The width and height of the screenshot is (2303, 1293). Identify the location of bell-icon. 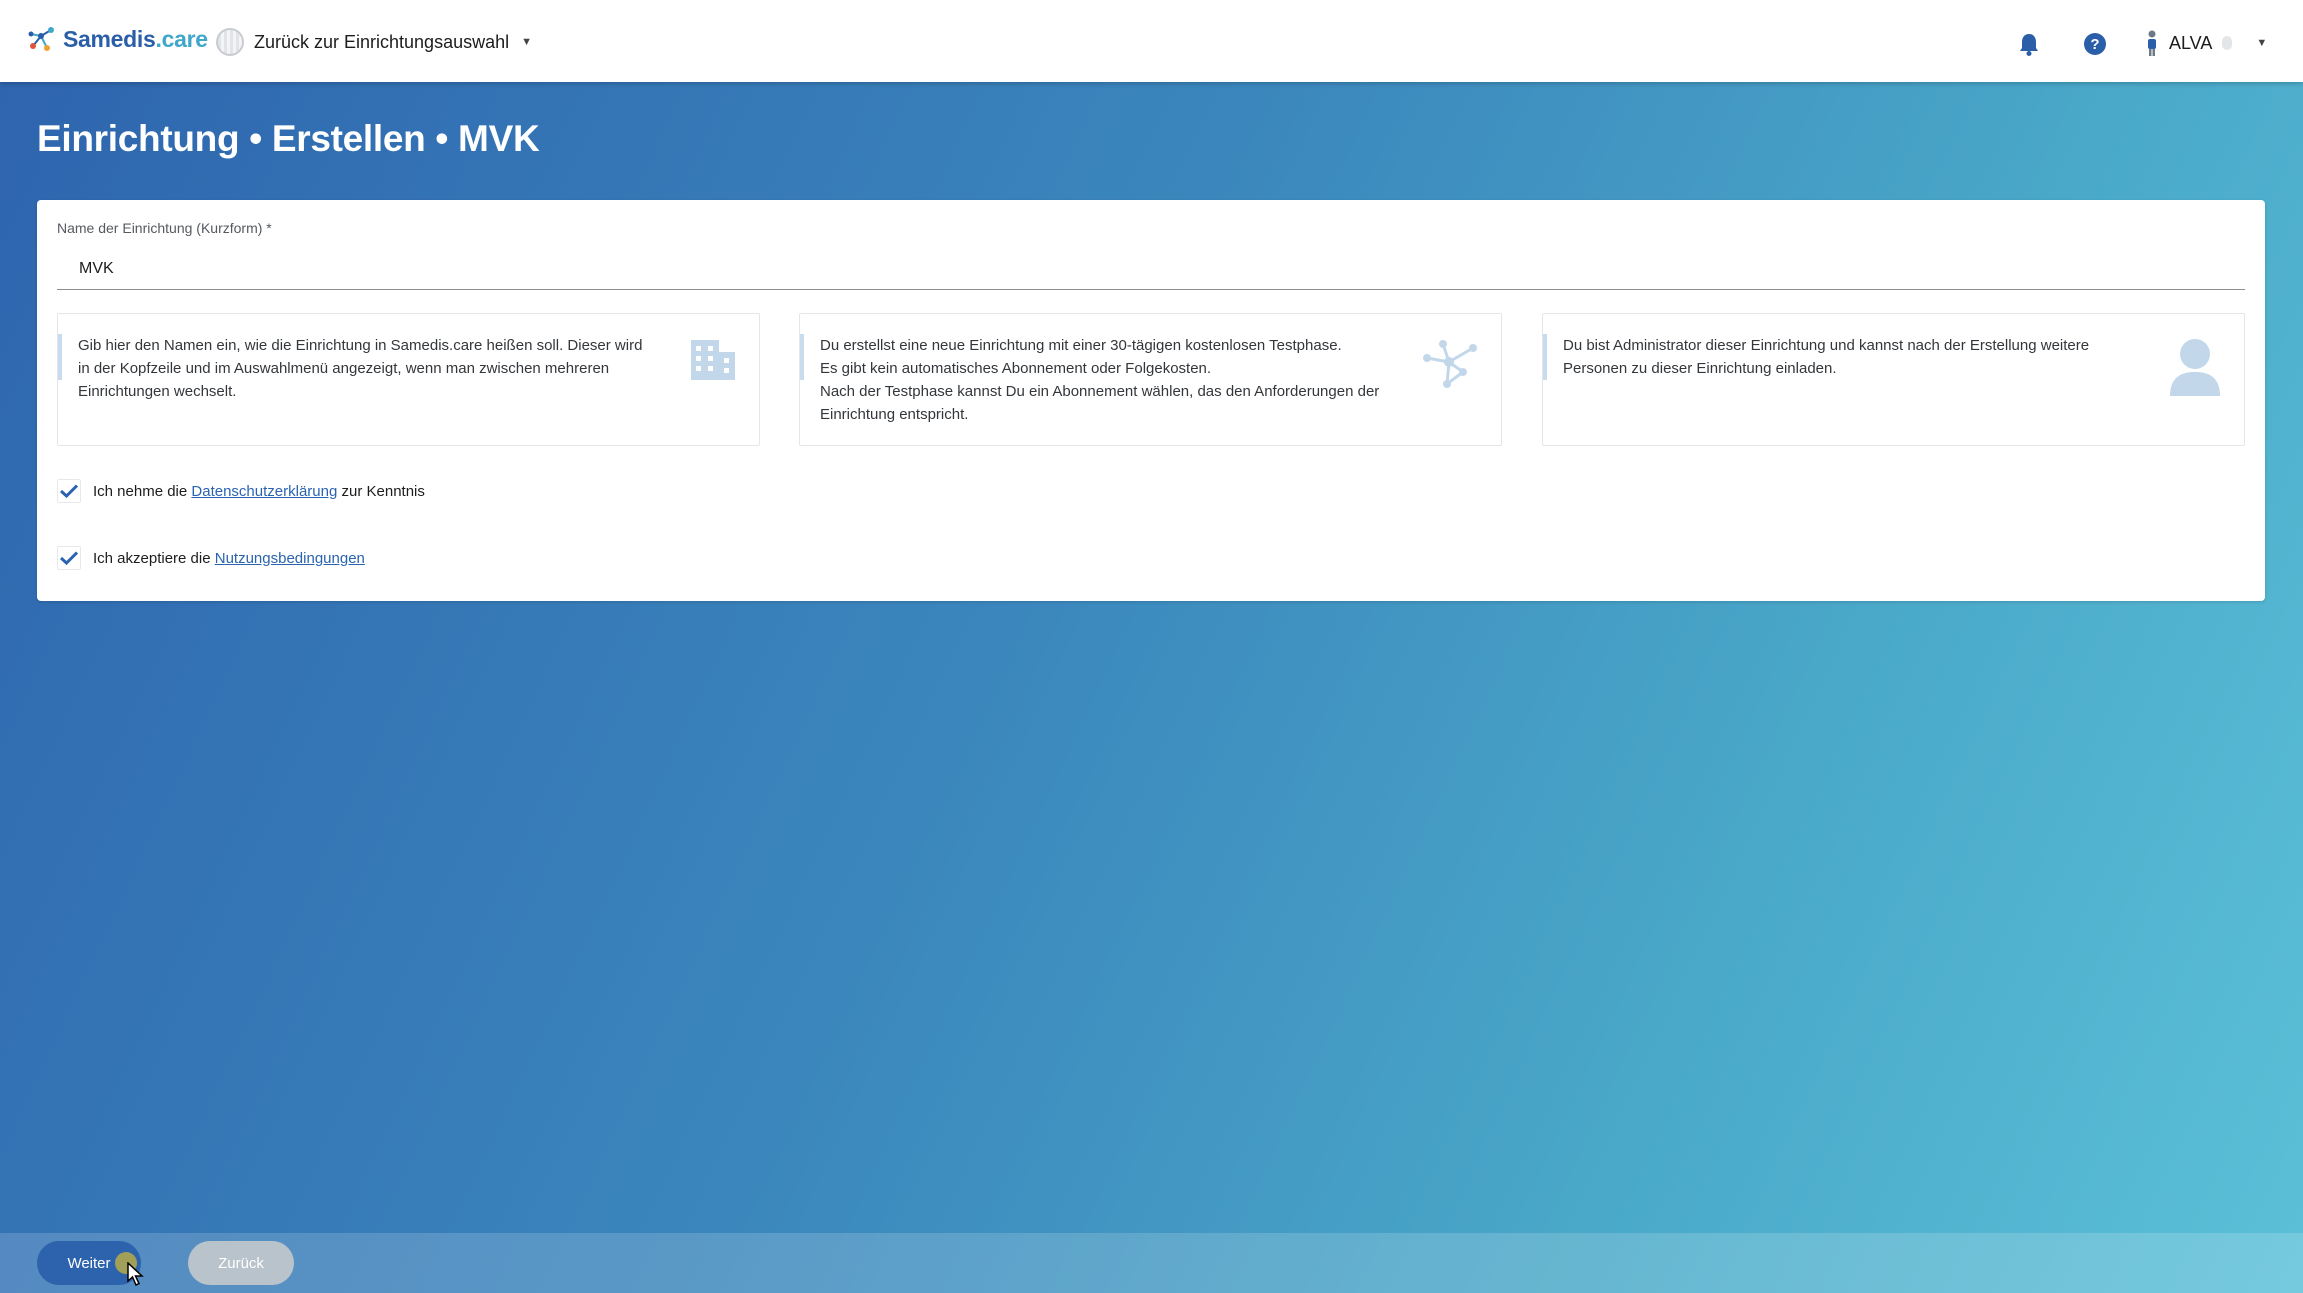
(2029, 44).